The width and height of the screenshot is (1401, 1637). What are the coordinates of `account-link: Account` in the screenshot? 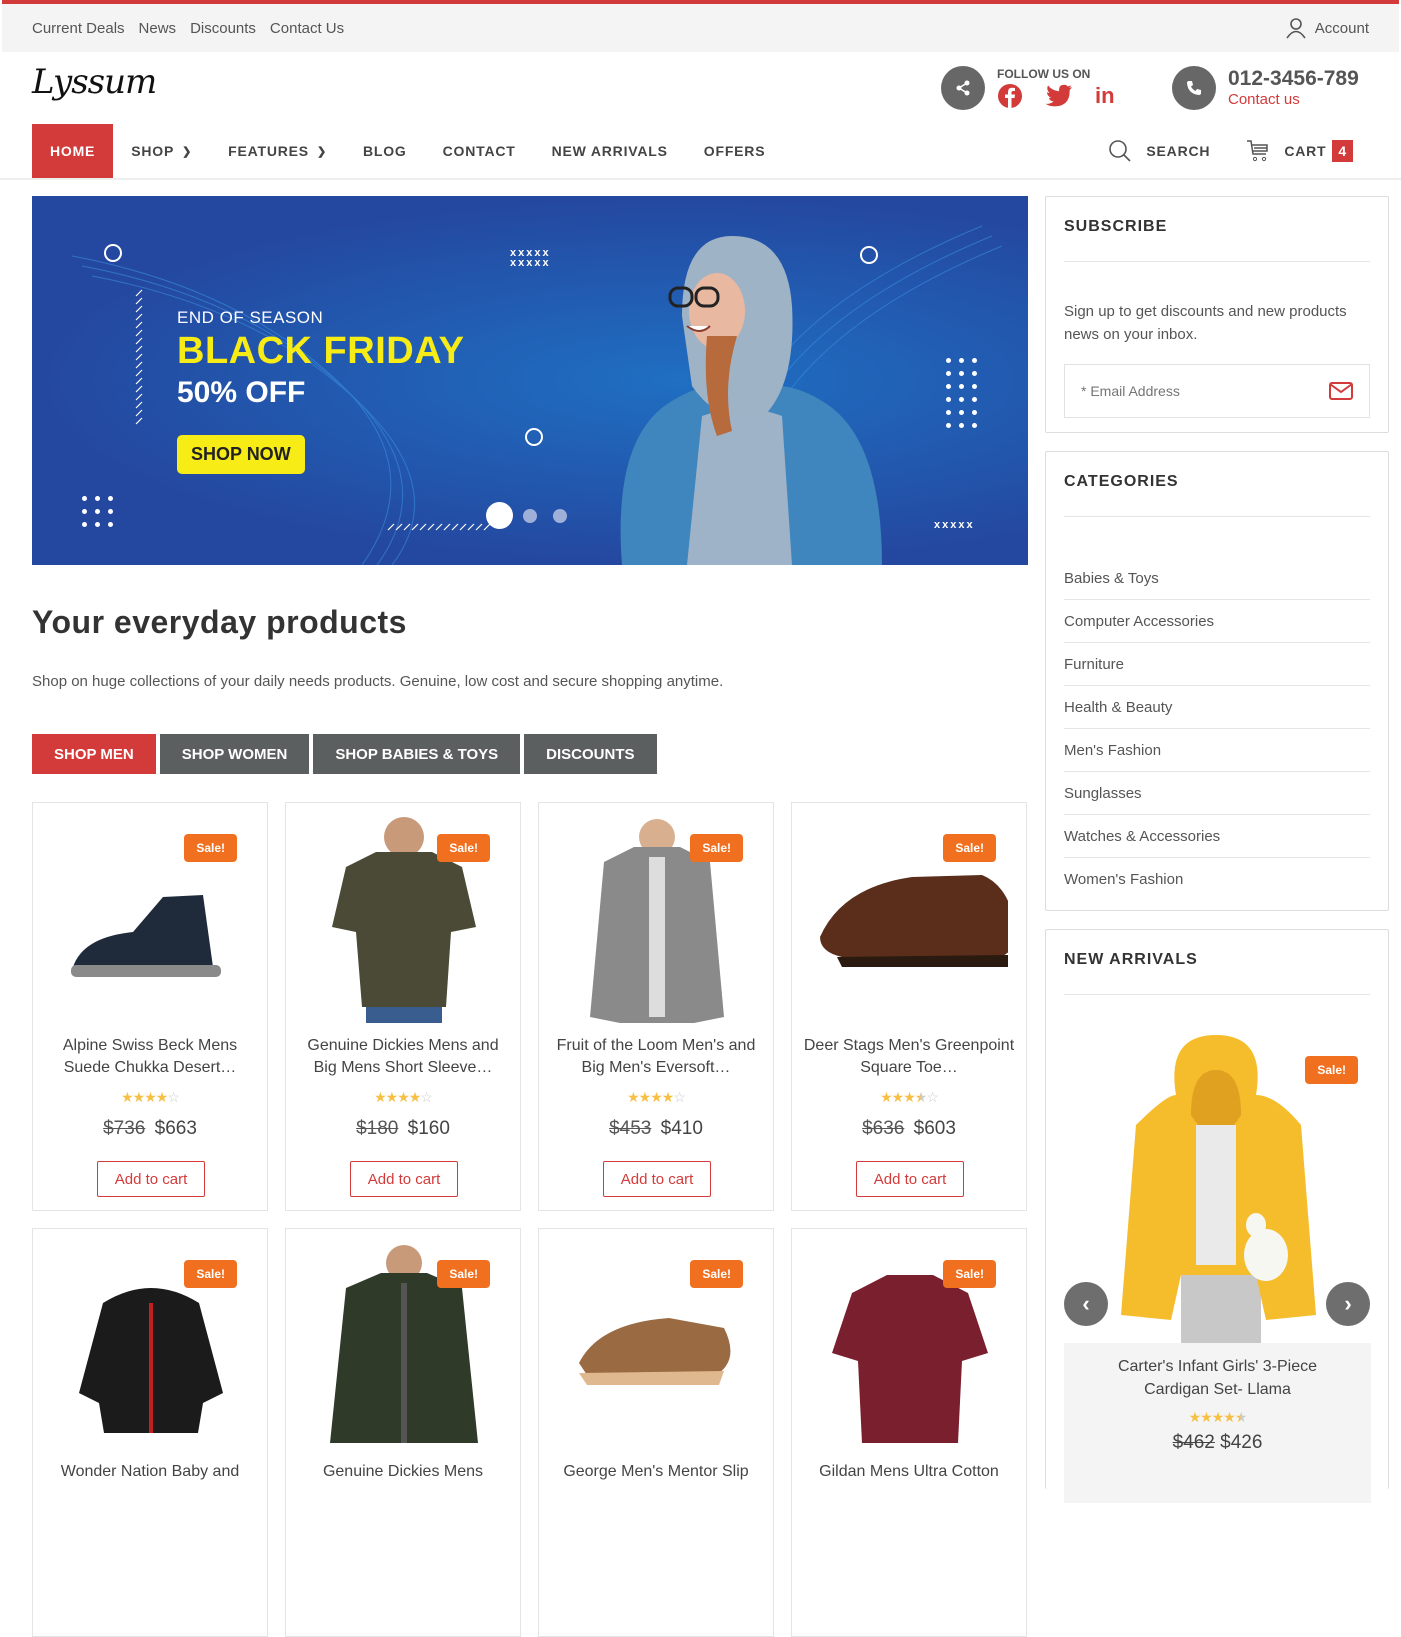 It's located at (1327, 28).